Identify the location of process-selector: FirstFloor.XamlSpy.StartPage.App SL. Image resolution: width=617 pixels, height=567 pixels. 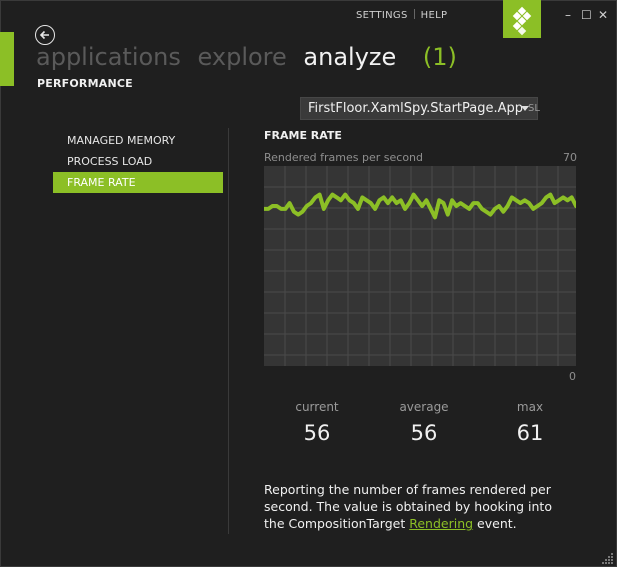
(420, 108).